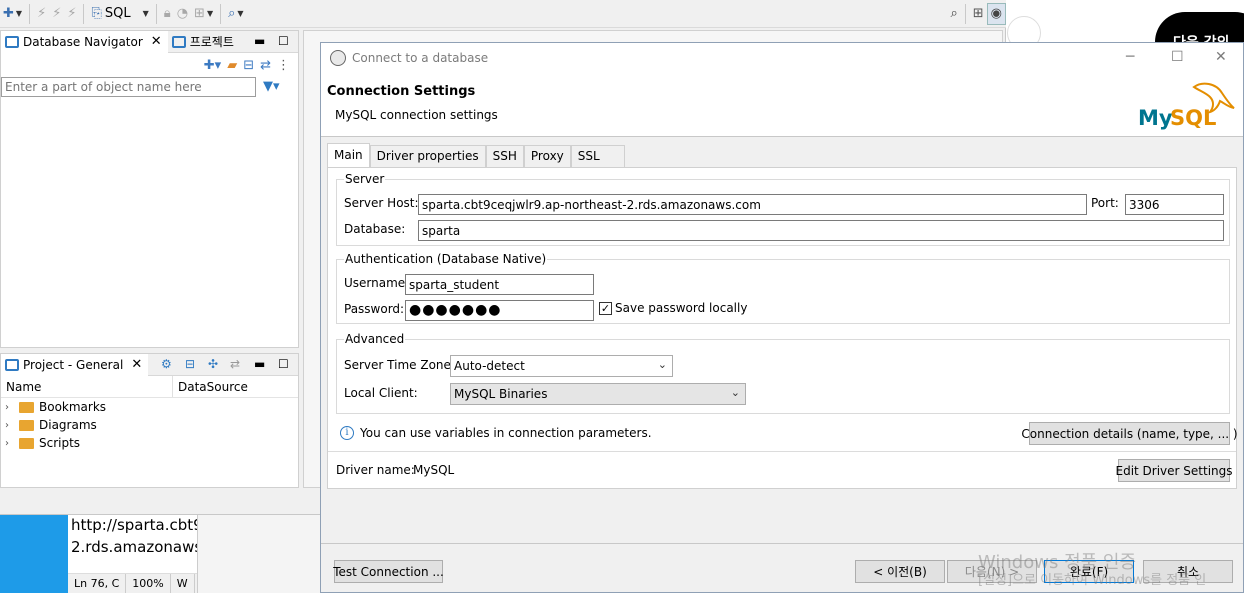 The width and height of the screenshot is (1244, 593). Describe the element at coordinates (489, 366) in the screenshot. I see `server-time-zone-value: Auto-detect` at that location.